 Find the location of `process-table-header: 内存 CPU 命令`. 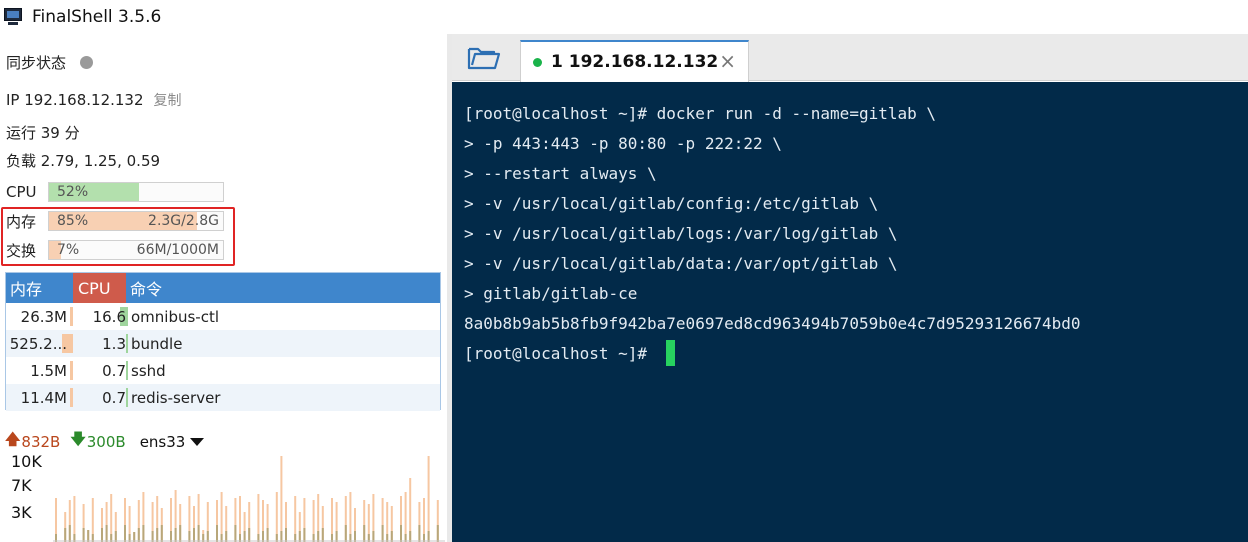

process-table-header: 内存 CPU 命令 is located at coordinates (223, 288).